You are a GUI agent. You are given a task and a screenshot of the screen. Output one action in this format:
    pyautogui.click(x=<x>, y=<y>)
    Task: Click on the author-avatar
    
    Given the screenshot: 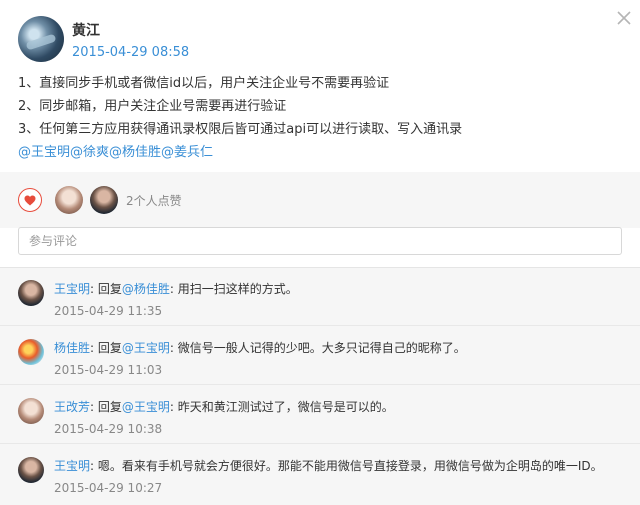 What is the action you would take?
    pyautogui.click(x=41, y=39)
    